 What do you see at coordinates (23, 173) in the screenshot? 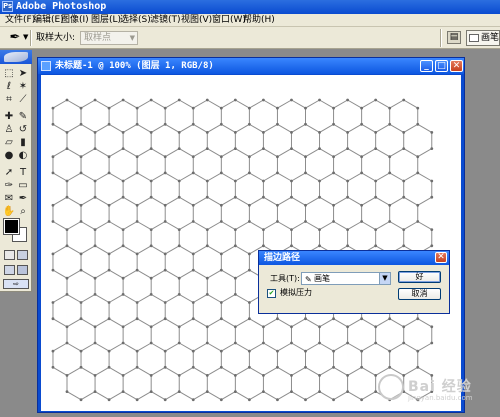
I see `type-icon: T` at bounding box center [23, 173].